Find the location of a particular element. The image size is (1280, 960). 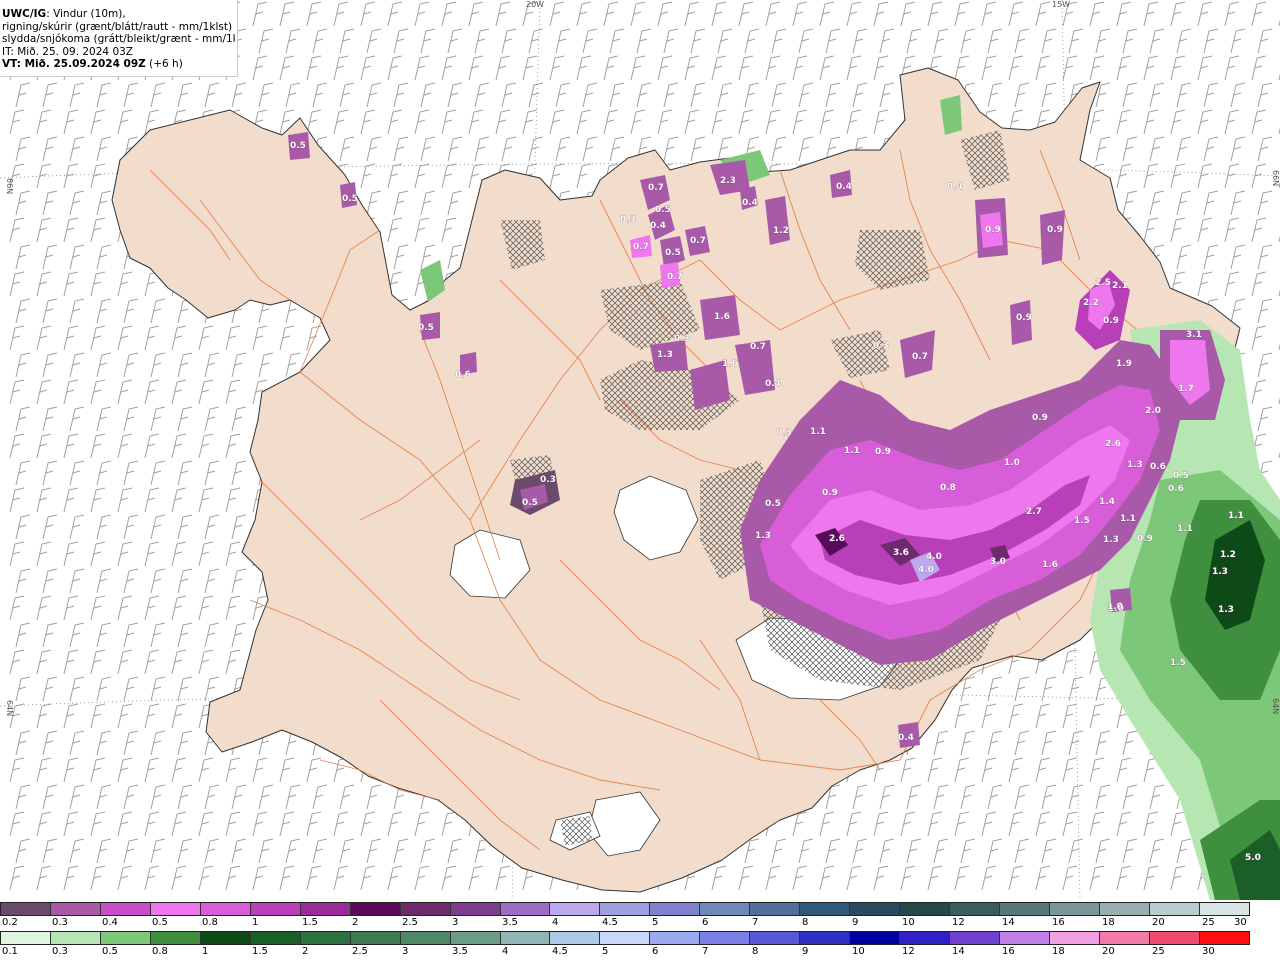

precip-label: 2.3 is located at coordinates (728, 181).